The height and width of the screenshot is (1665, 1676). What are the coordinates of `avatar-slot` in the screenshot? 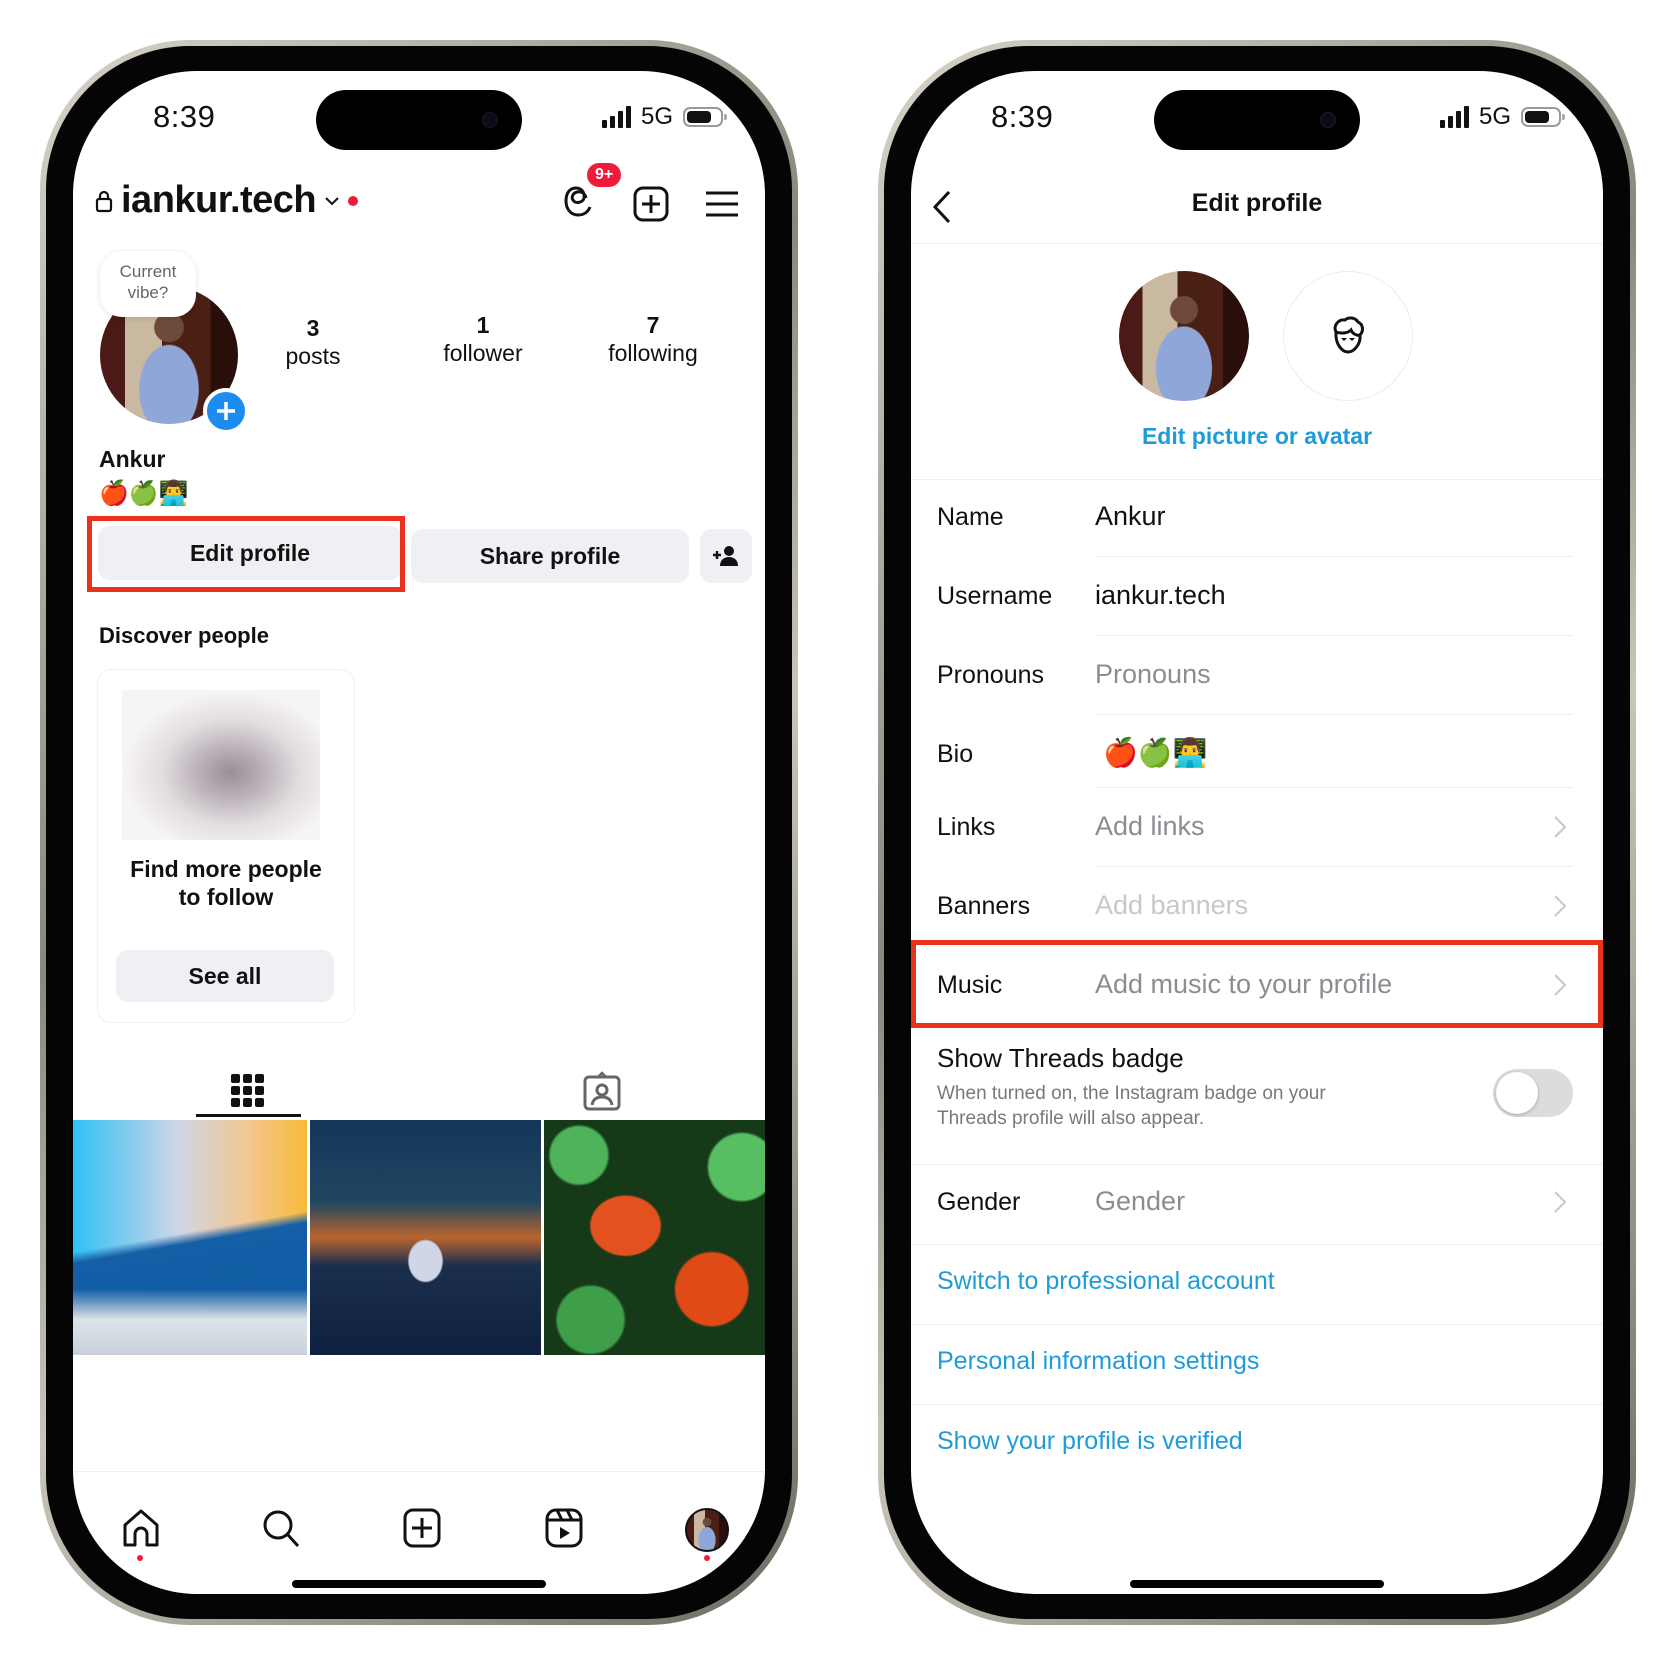 It's located at (1348, 336).